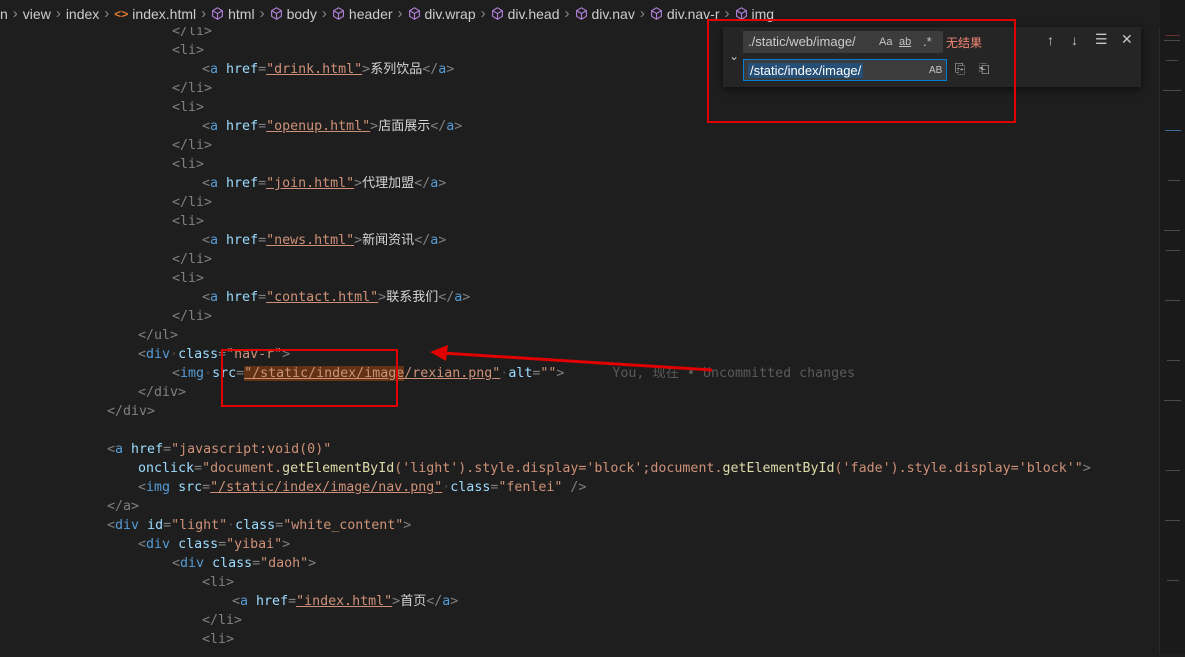  Describe the element at coordinates (4, 14) in the screenshot. I see `breadcrumb-item: n` at that location.